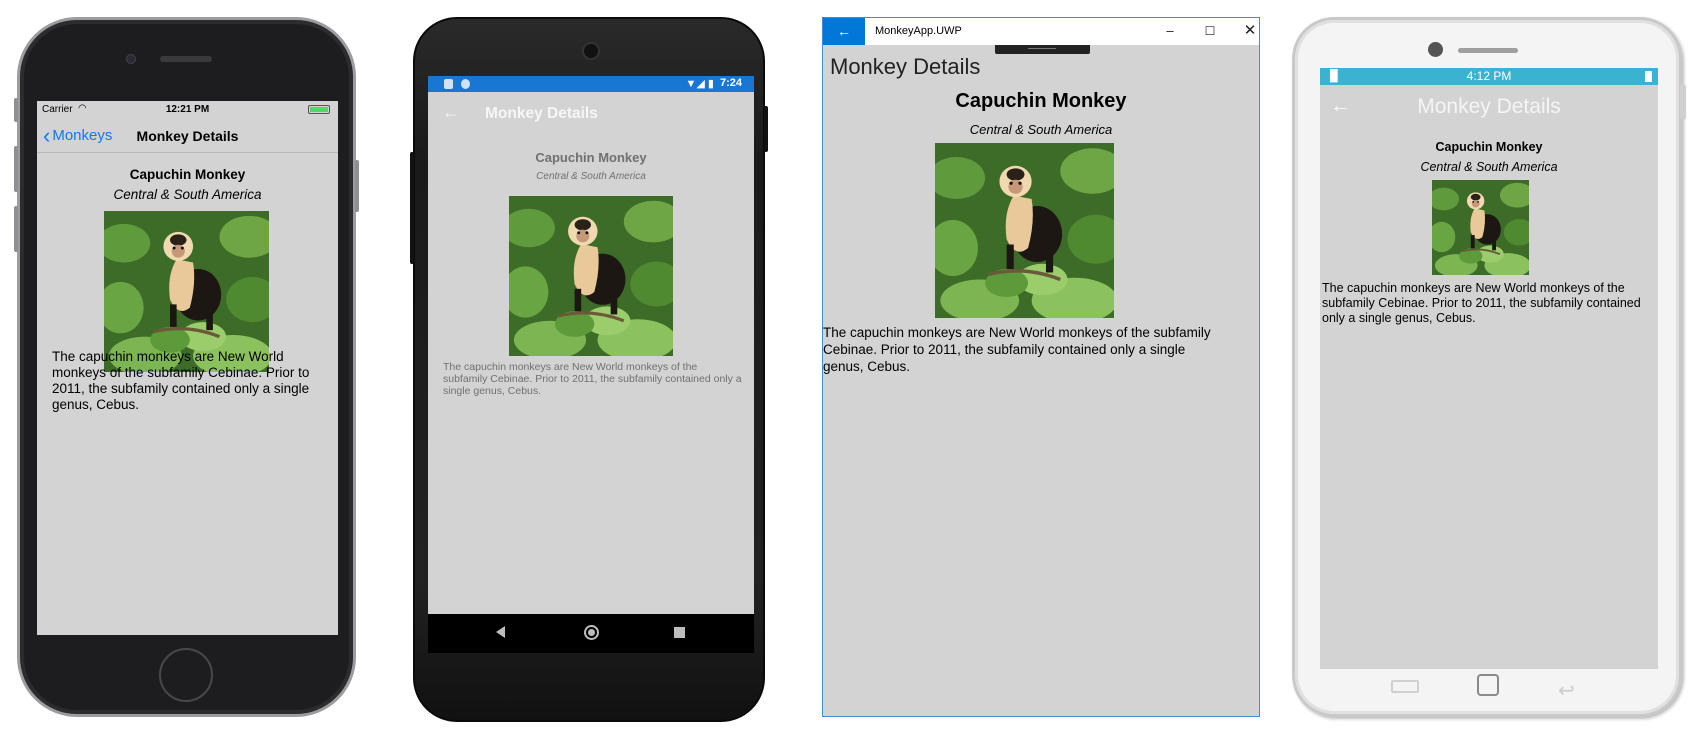  I want to click on maximize-icon: ☐, so click(1210, 32).